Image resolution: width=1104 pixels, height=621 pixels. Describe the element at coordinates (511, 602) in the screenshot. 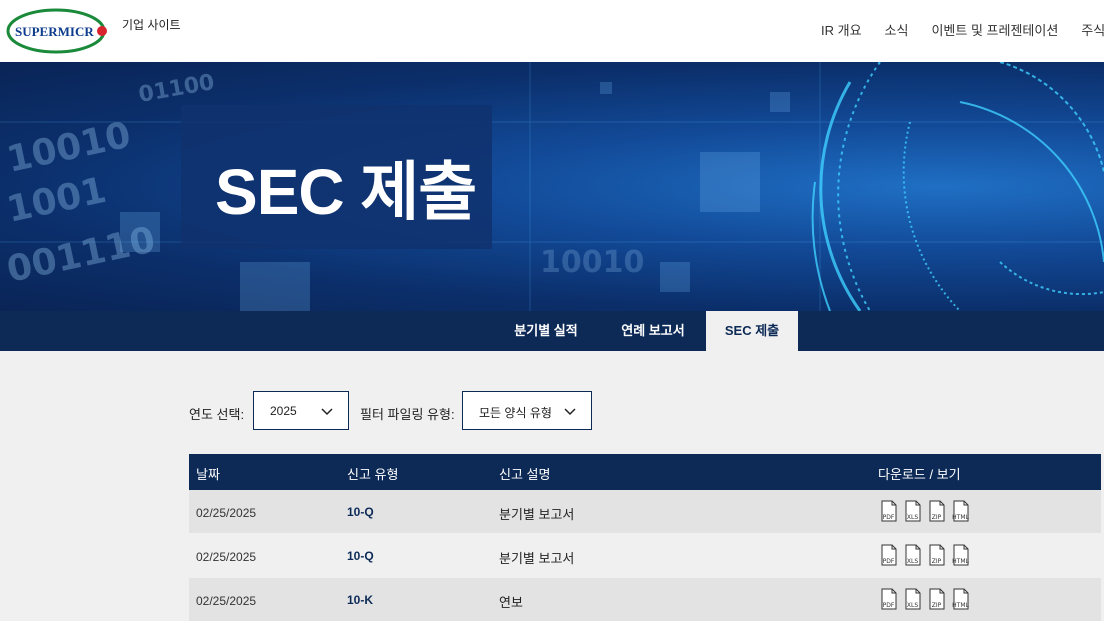

I see `row-description: 연보` at that location.